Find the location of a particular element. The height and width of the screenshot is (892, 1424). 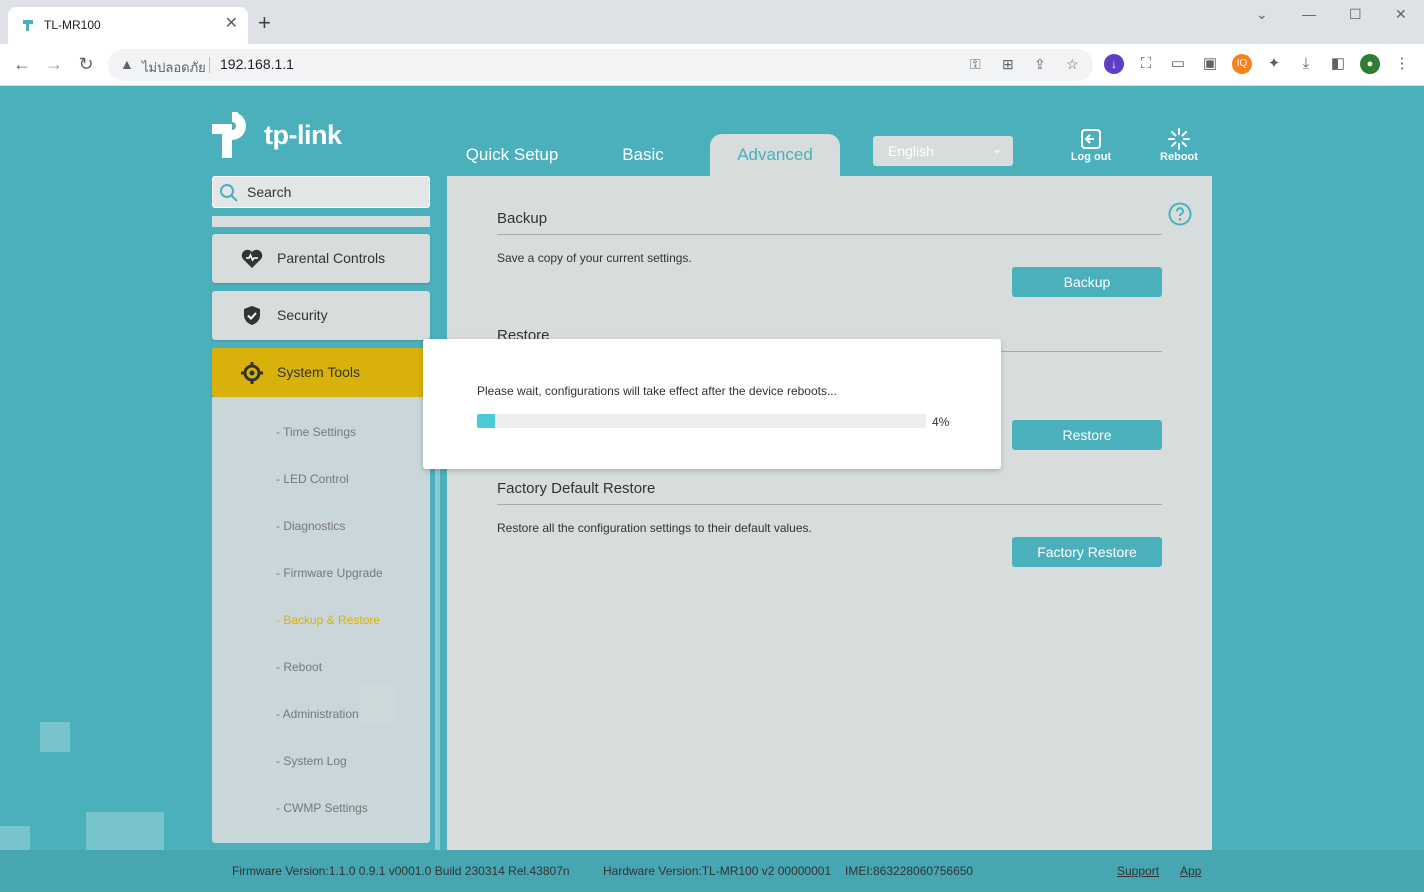

gear-icon is located at coordinates (252, 373).